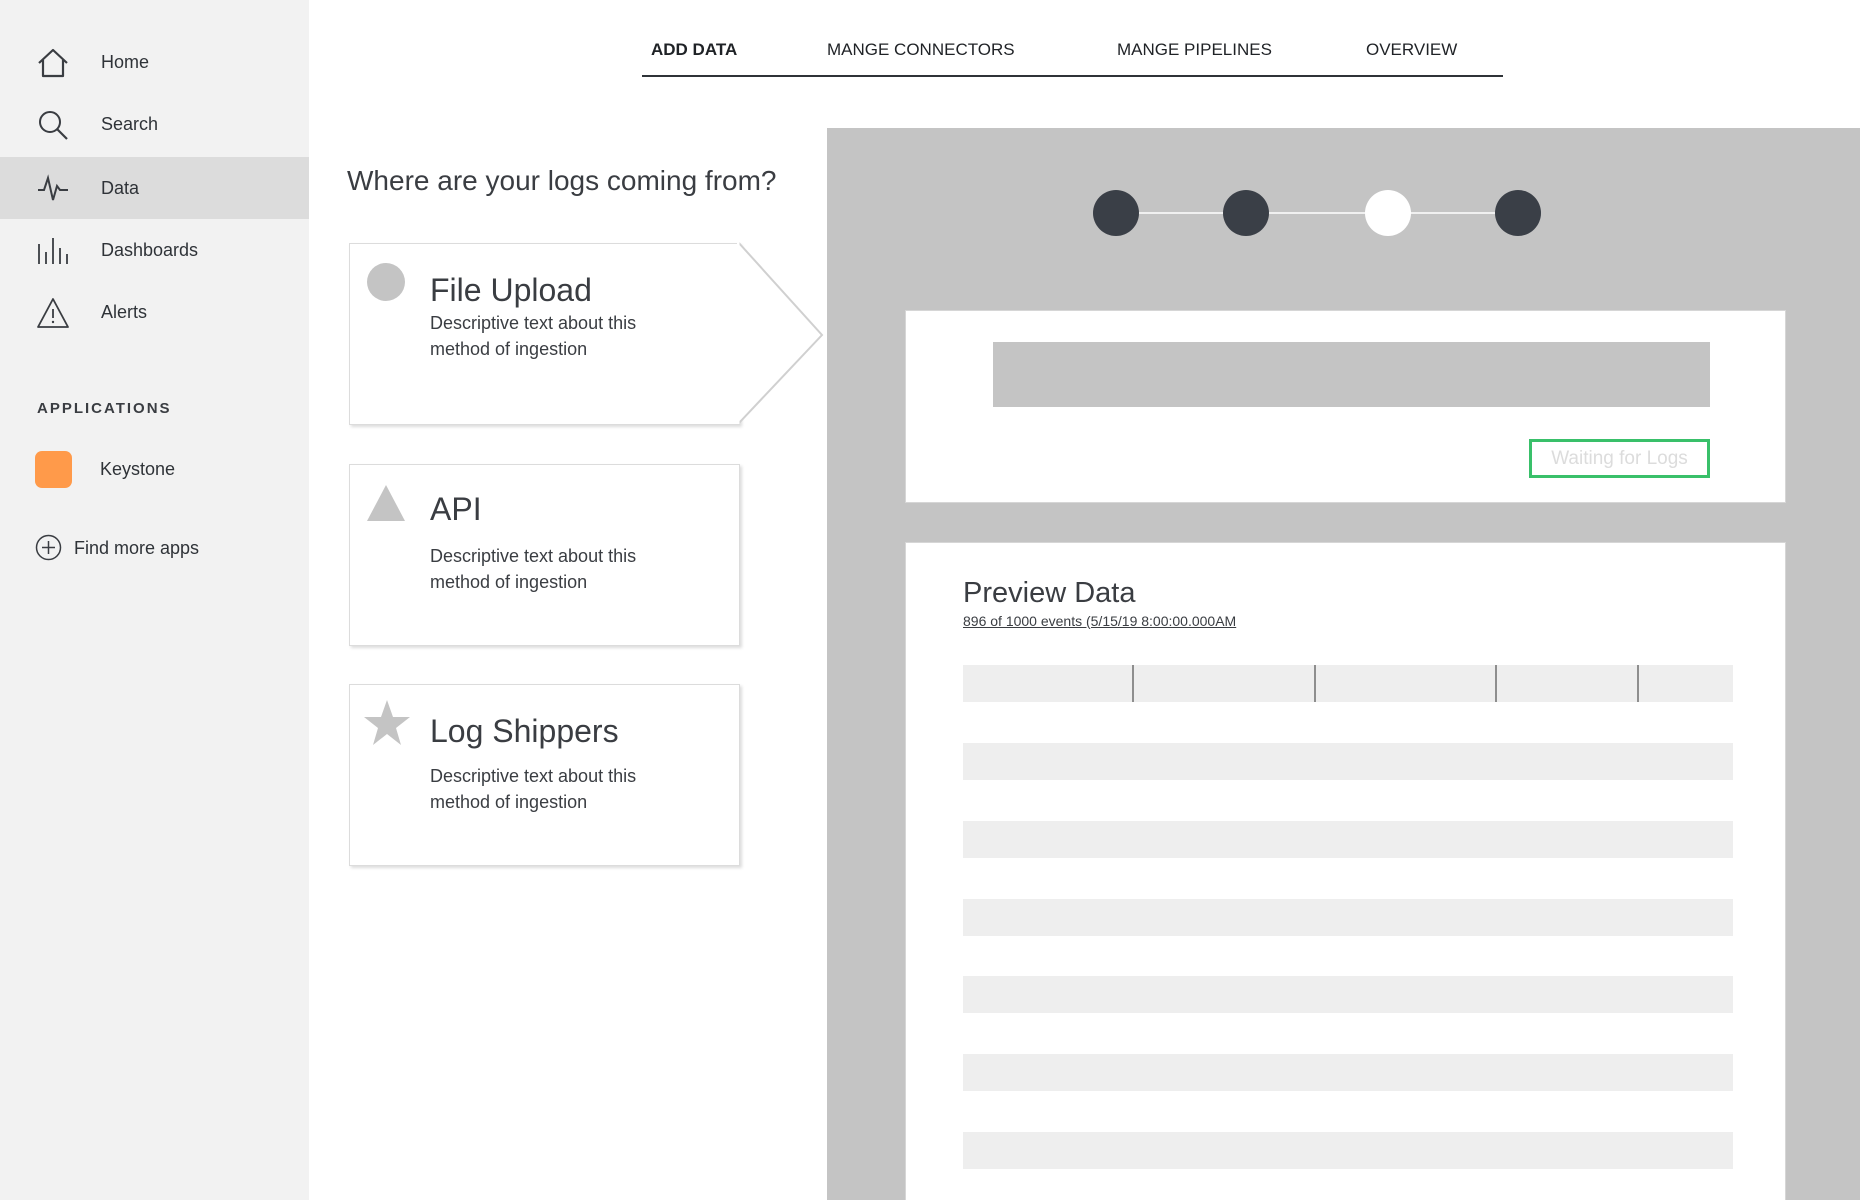 The width and height of the screenshot is (1860, 1200). What do you see at coordinates (53, 469) in the screenshot?
I see `app-icon` at bounding box center [53, 469].